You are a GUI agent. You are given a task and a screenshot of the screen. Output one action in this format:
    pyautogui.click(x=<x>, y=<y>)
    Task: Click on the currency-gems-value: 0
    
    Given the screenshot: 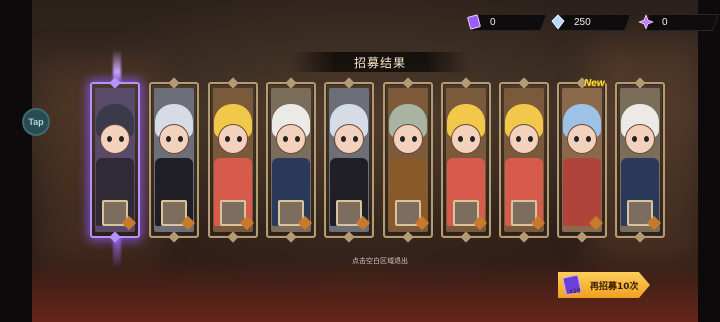 What is the action you would take?
    pyautogui.click(x=665, y=22)
    